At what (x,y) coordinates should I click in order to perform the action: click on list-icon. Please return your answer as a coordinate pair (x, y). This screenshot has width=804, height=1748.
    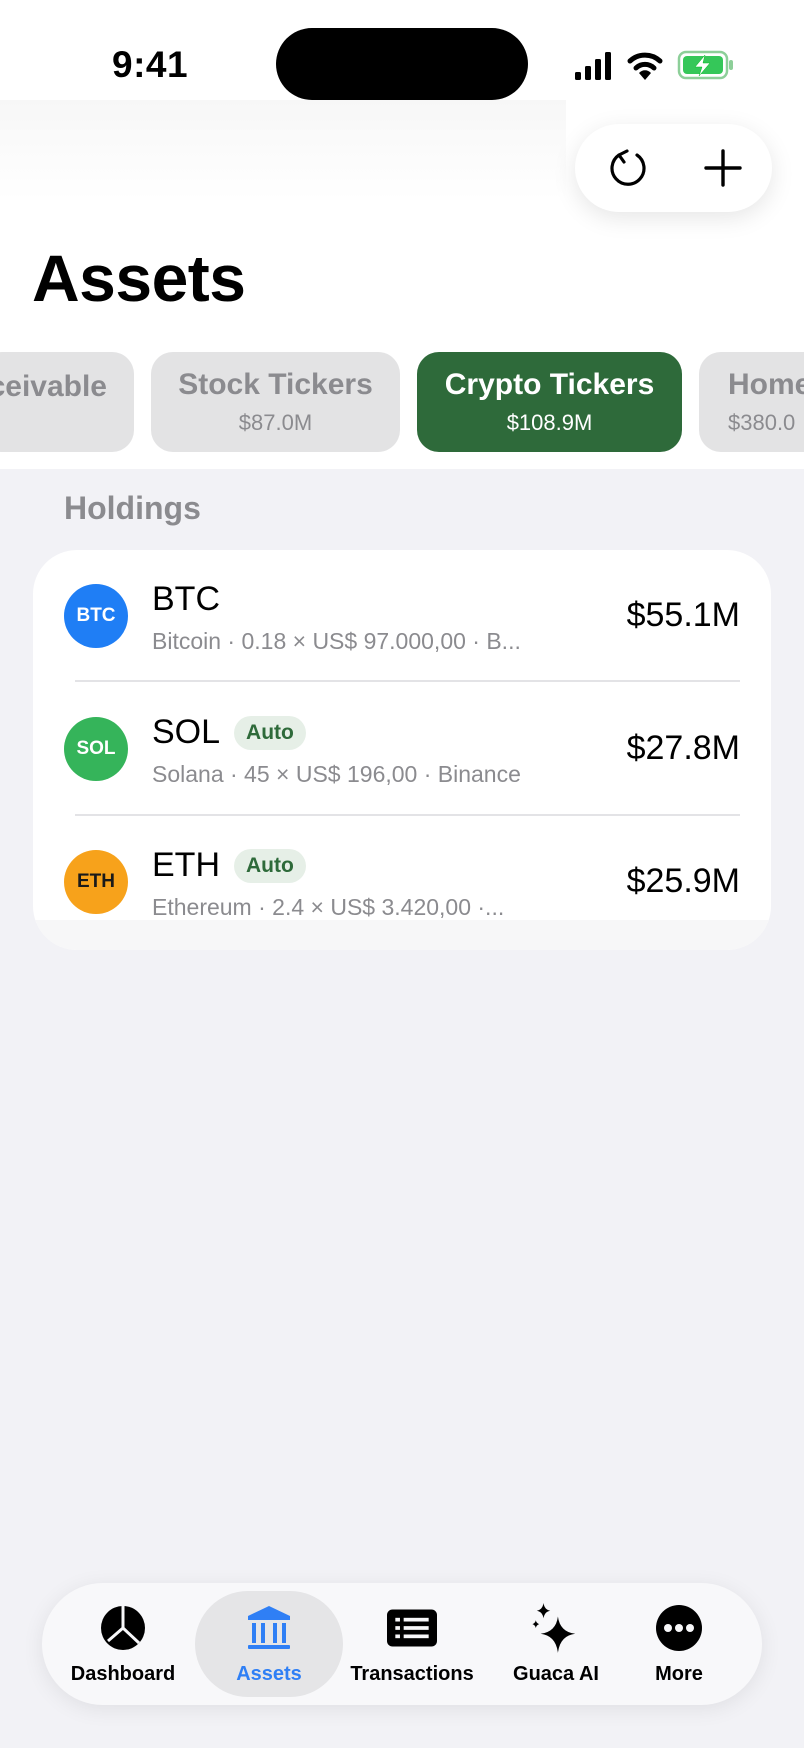
    Looking at the image, I should click on (412, 1628).